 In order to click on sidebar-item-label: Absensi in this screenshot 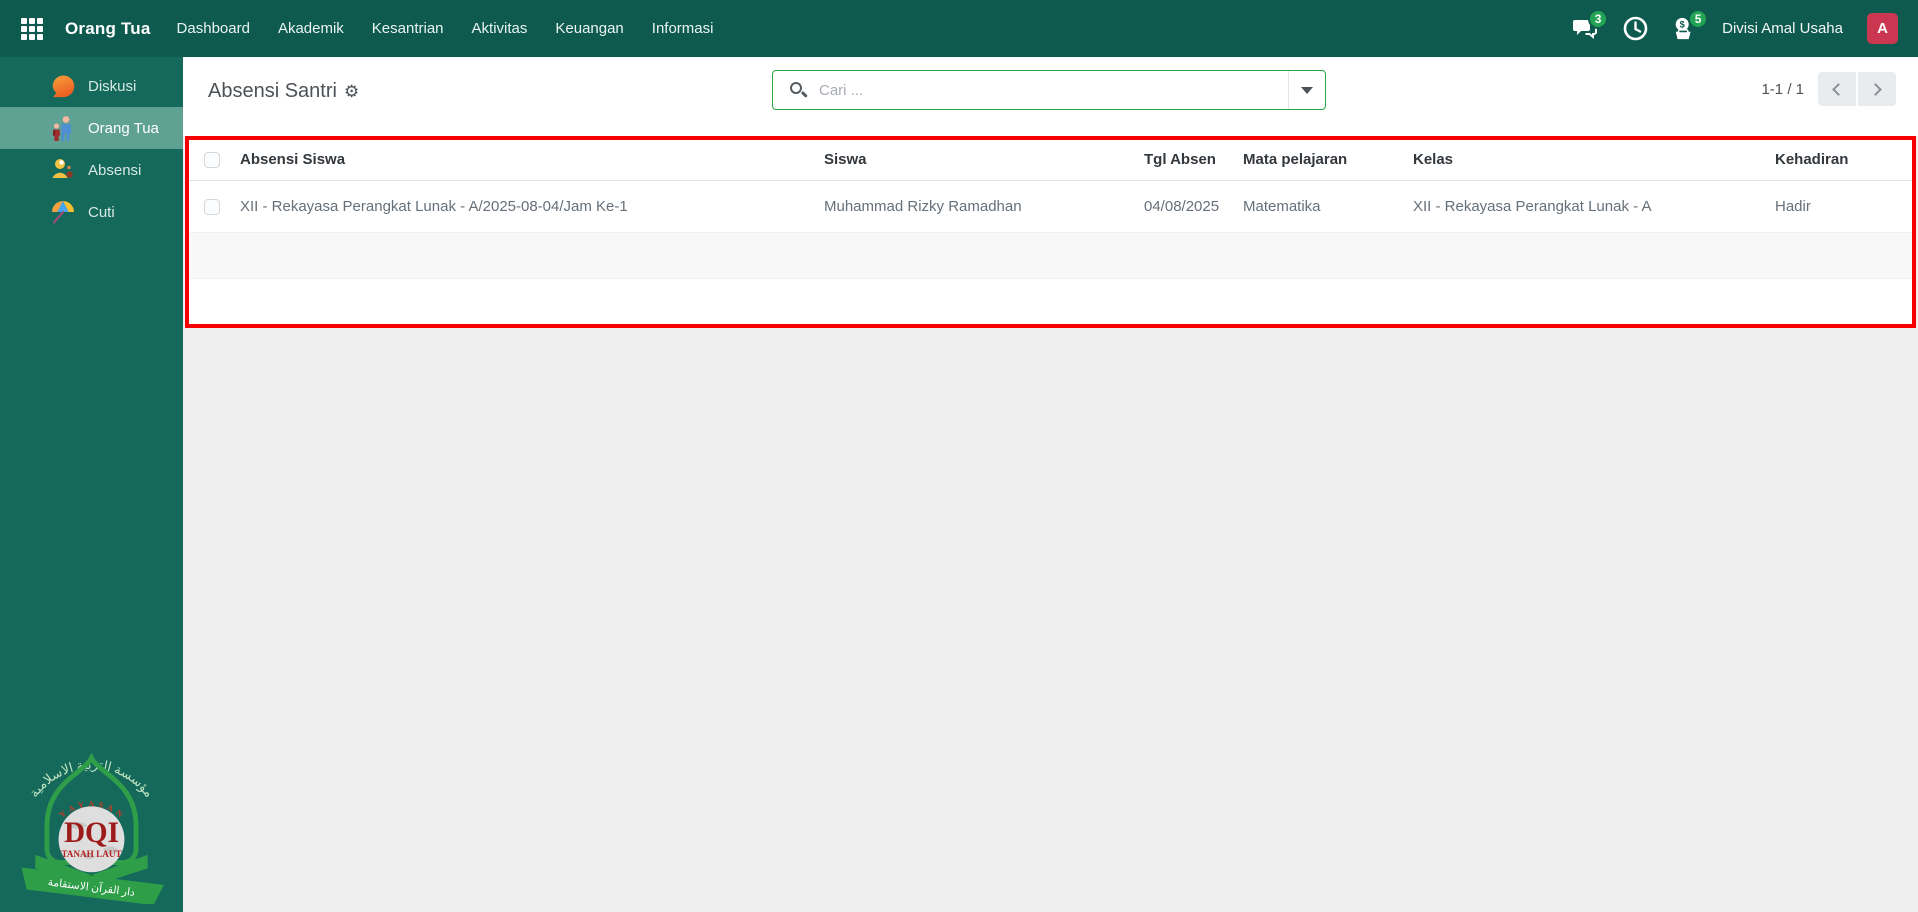, I will do `click(115, 170)`.